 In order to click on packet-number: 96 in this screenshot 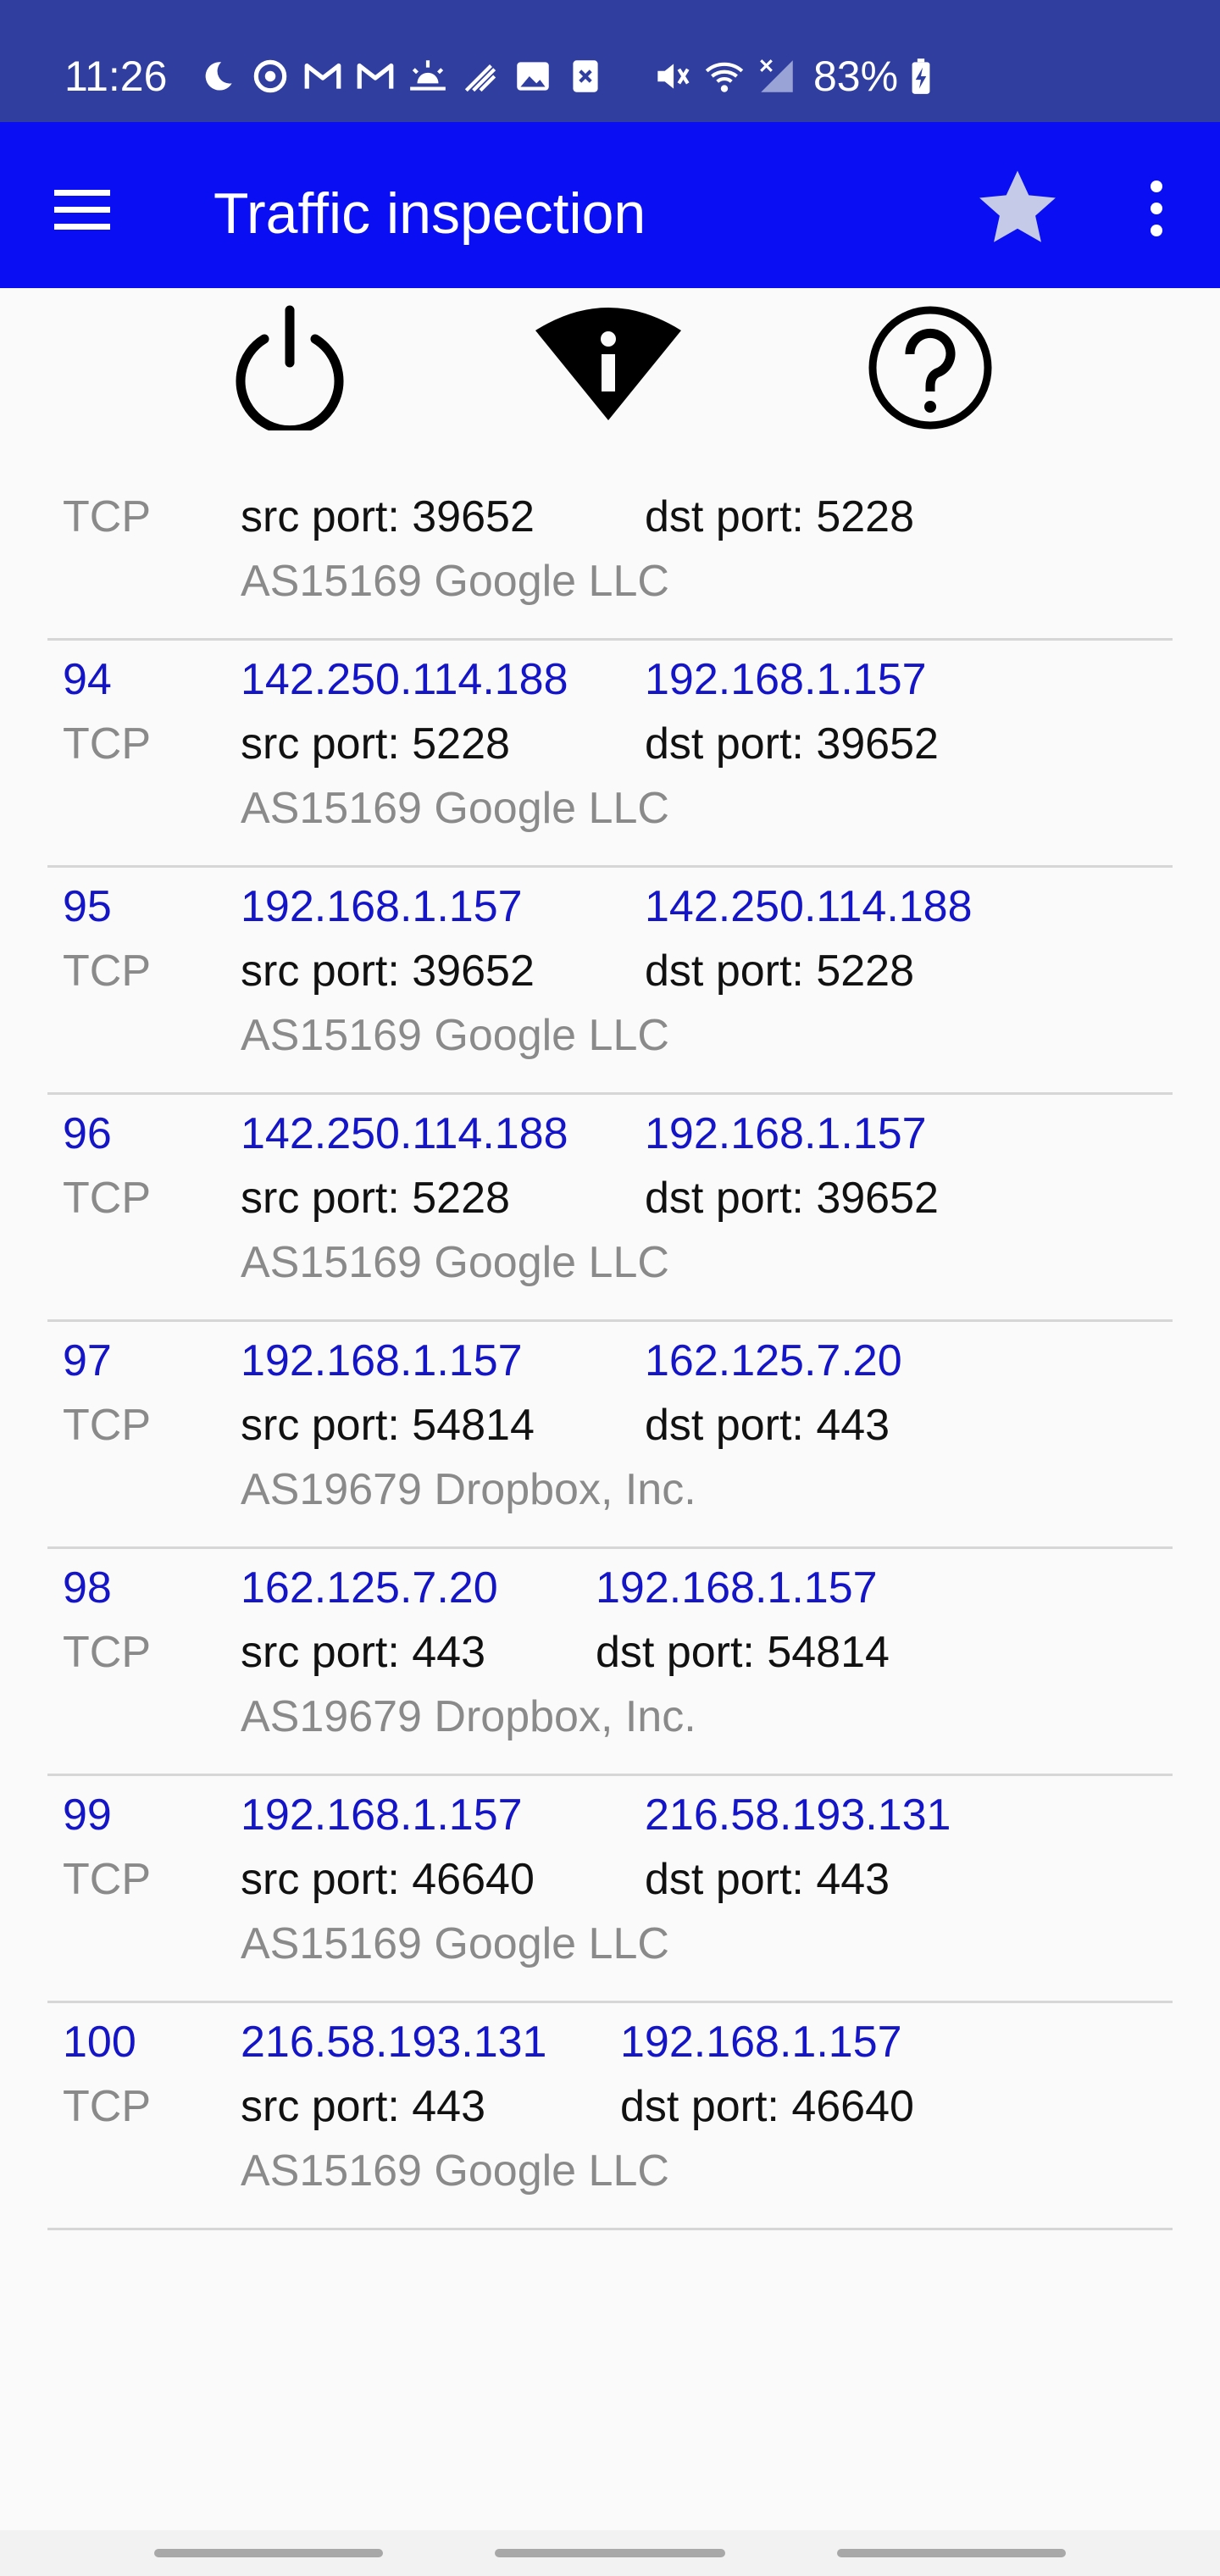, I will do `click(87, 1133)`.